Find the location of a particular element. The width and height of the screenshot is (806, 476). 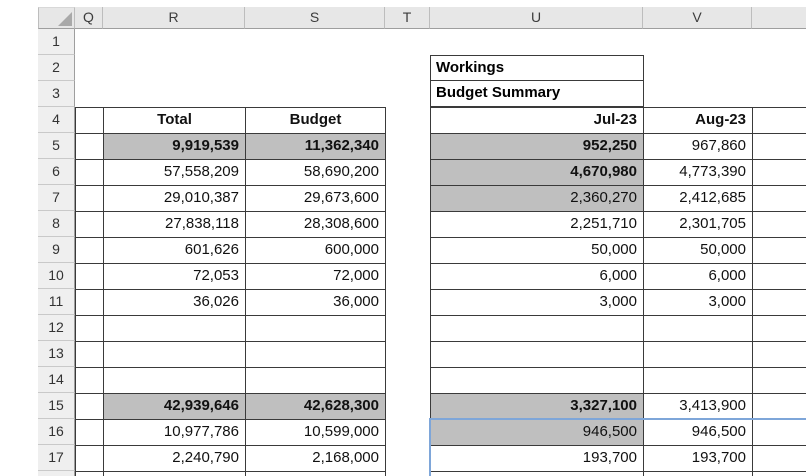

cell-r9: 601,626 is located at coordinates (175, 251).